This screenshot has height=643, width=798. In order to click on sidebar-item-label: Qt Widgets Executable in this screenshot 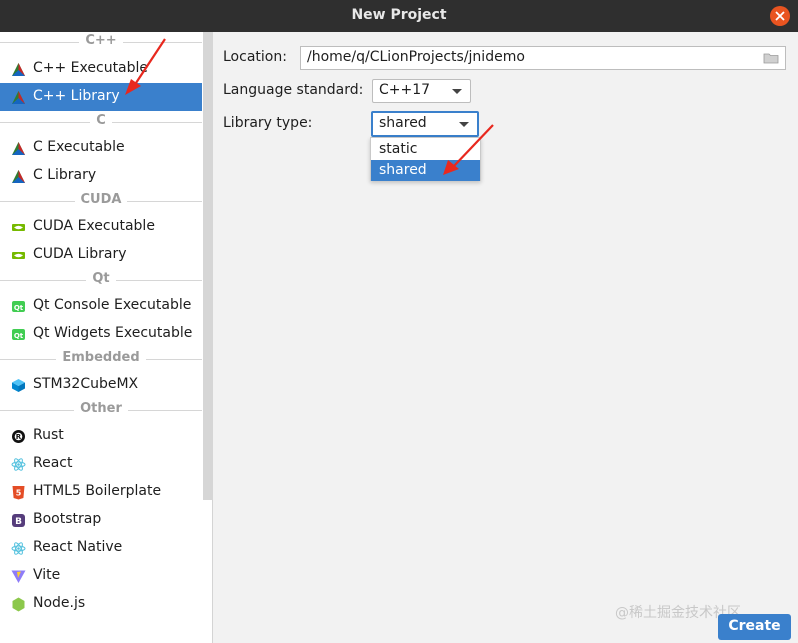, I will do `click(113, 333)`.